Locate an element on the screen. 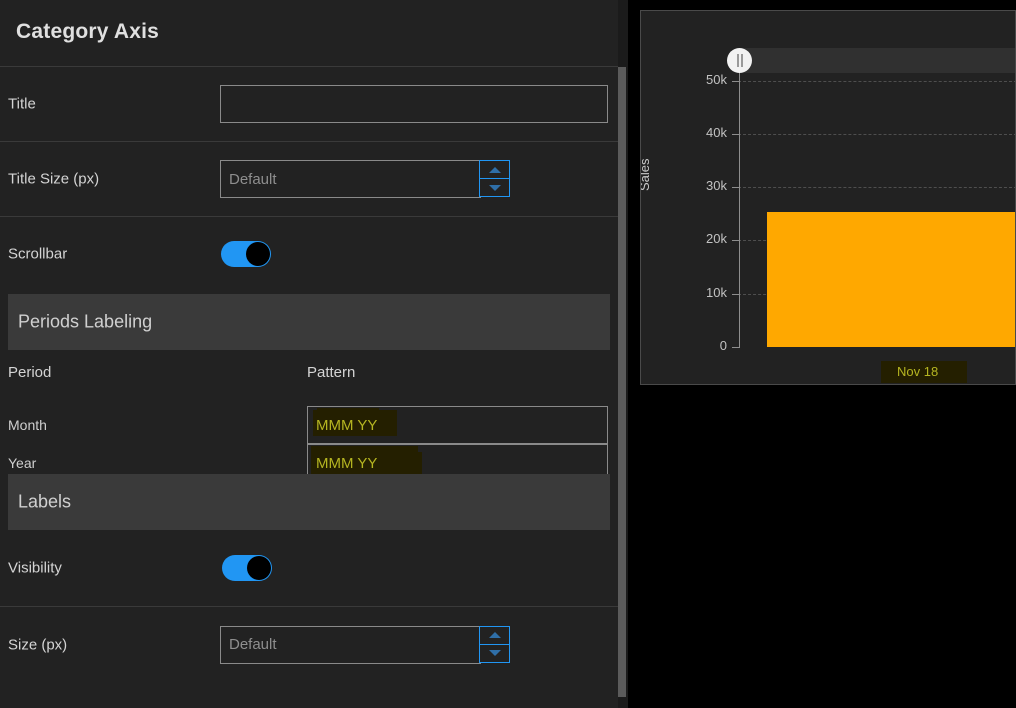 The height and width of the screenshot is (708, 1016). y-axis-tick-label: 30k is located at coordinates (716, 186).